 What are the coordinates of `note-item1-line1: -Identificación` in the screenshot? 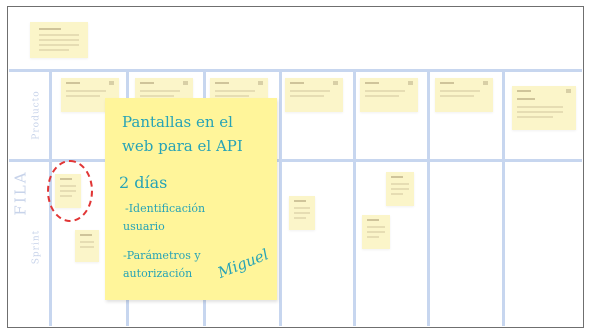 It's located at (165, 208).